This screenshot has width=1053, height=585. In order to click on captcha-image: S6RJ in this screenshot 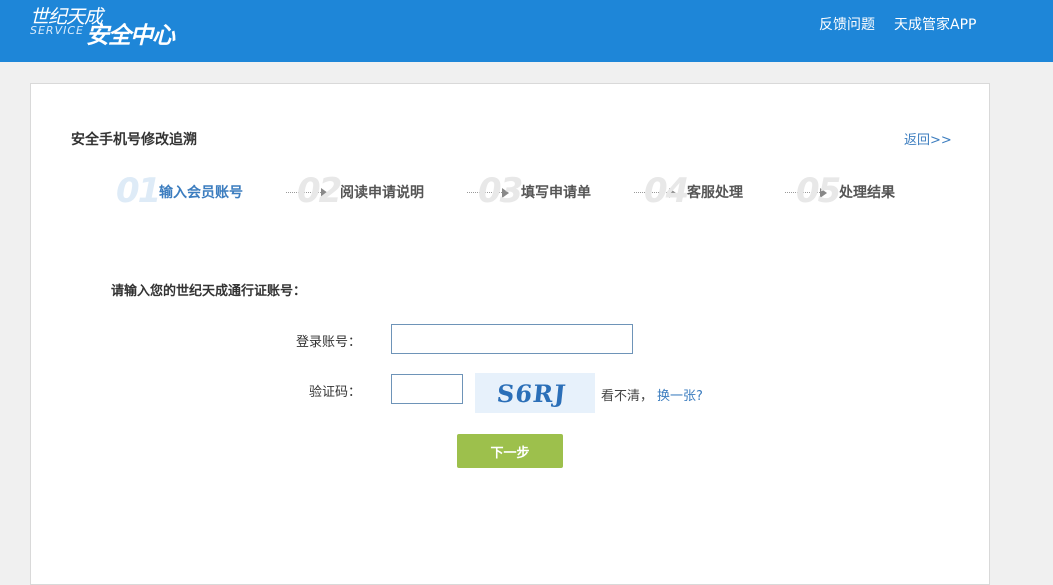, I will do `click(535, 393)`.